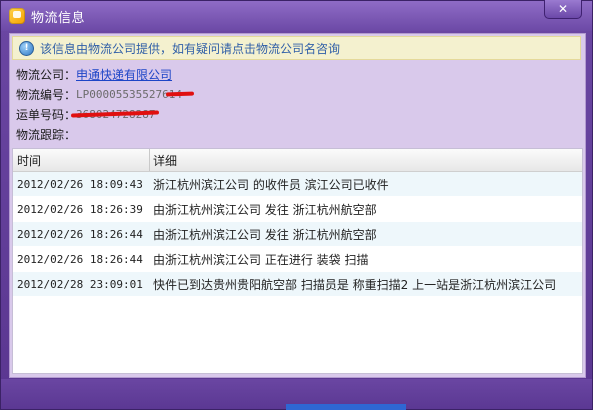  Describe the element at coordinates (163, 160) in the screenshot. I see `column-detail: 详细` at that location.